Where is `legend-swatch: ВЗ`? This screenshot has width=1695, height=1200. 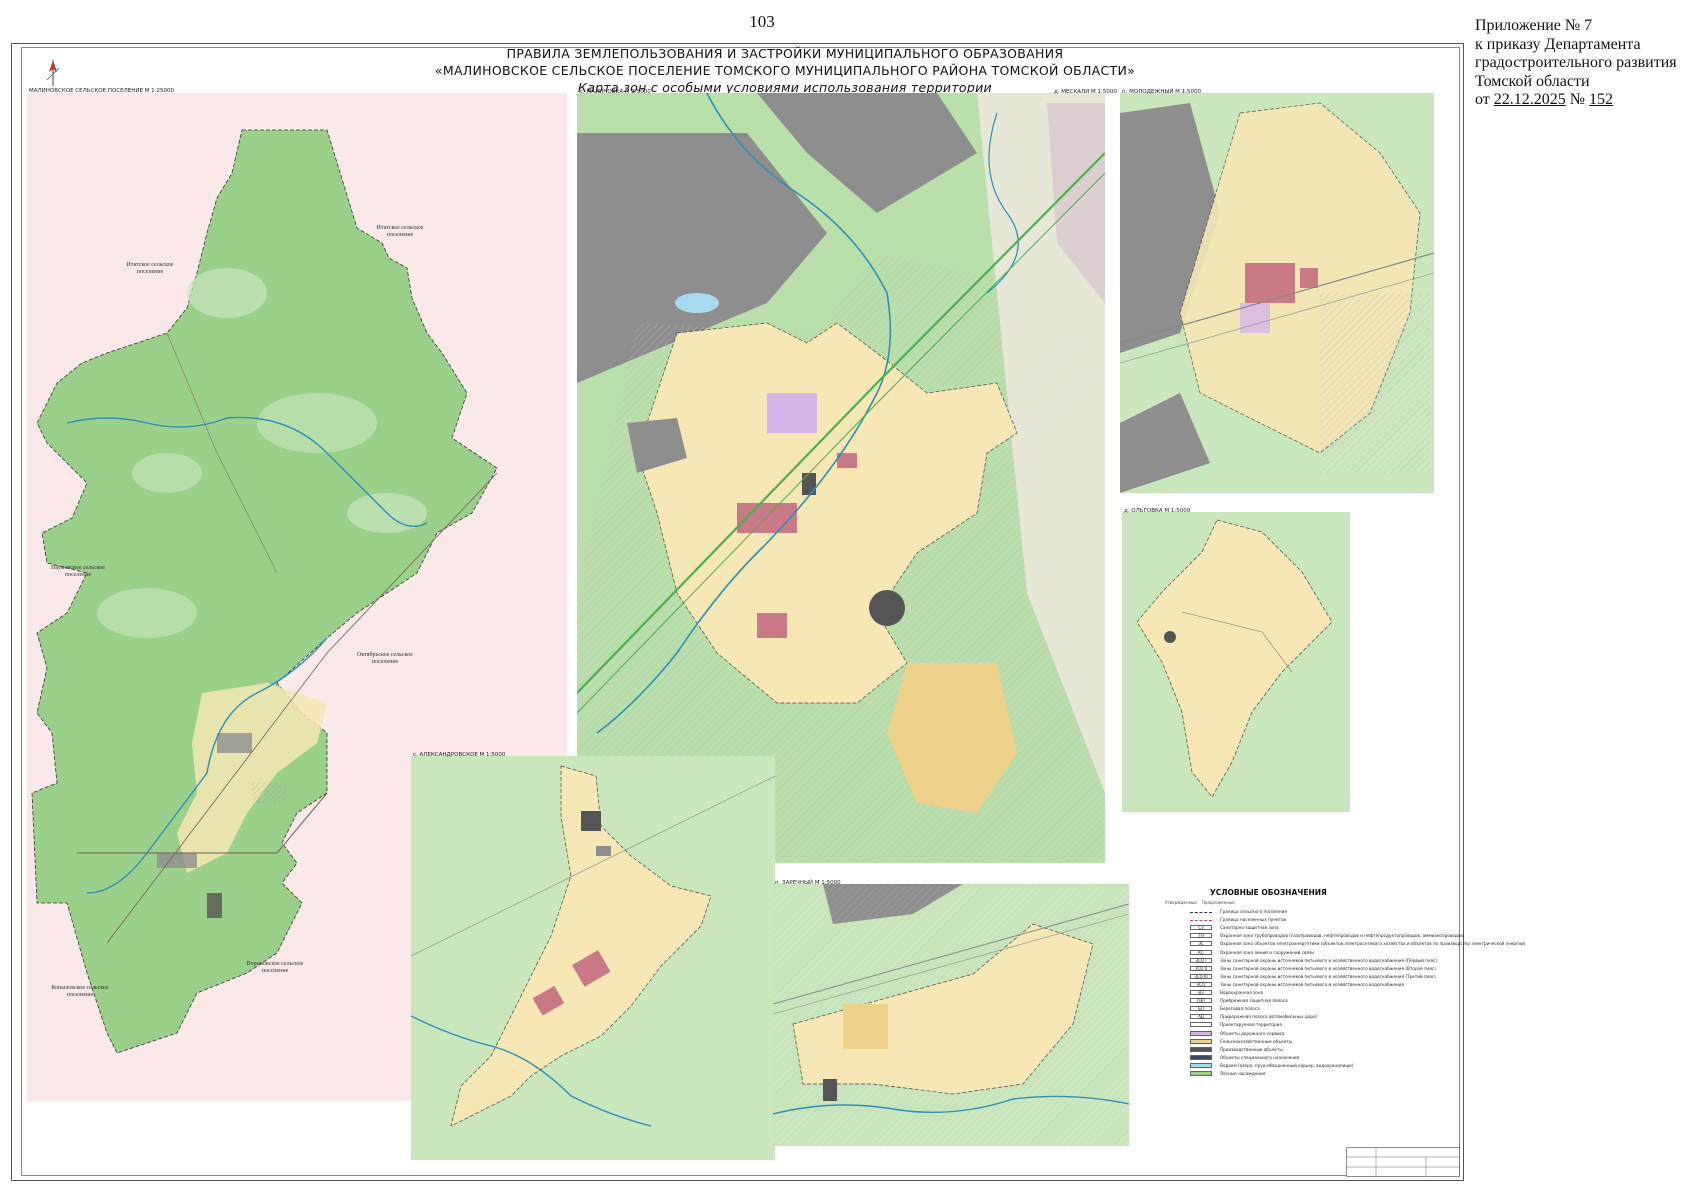
legend-swatch: ВЗ is located at coordinates (1201, 992).